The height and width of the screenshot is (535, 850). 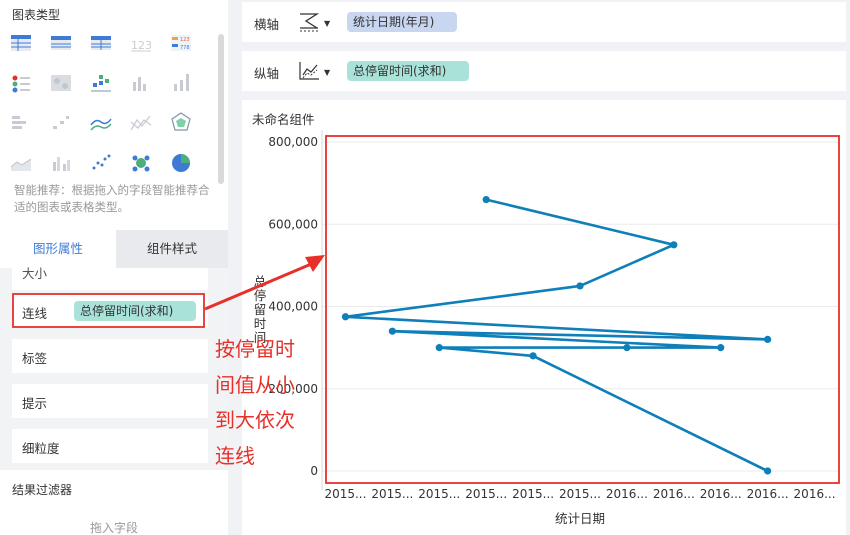 I want to click on scatter-bar-icon, so click(x=61, y=123).